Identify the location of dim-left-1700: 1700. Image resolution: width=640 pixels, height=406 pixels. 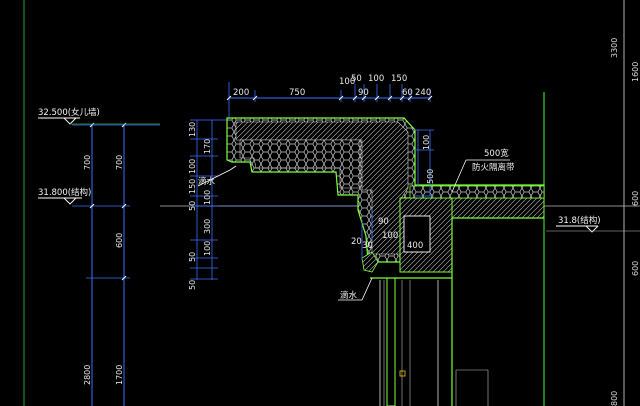
(119, 375).